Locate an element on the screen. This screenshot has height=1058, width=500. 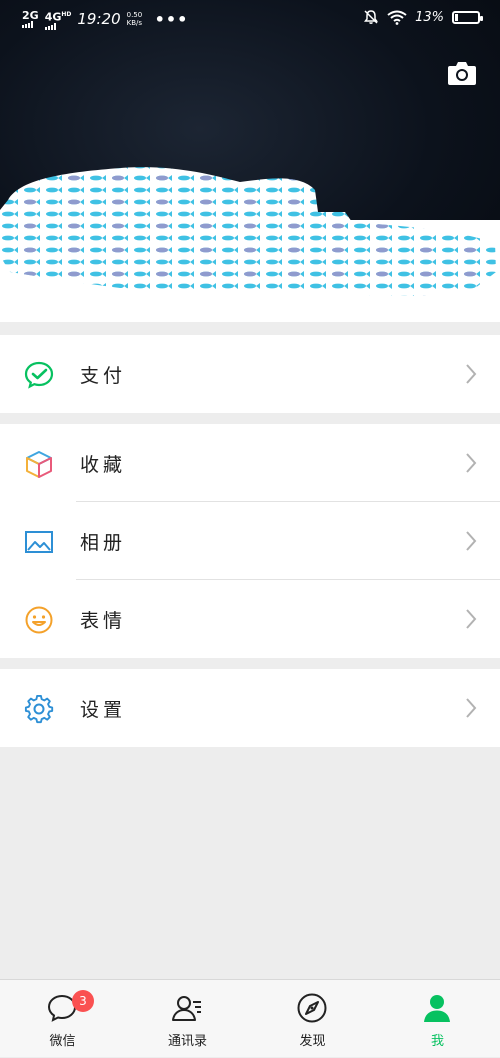
picture-icon is located at coordinates (39, 542).